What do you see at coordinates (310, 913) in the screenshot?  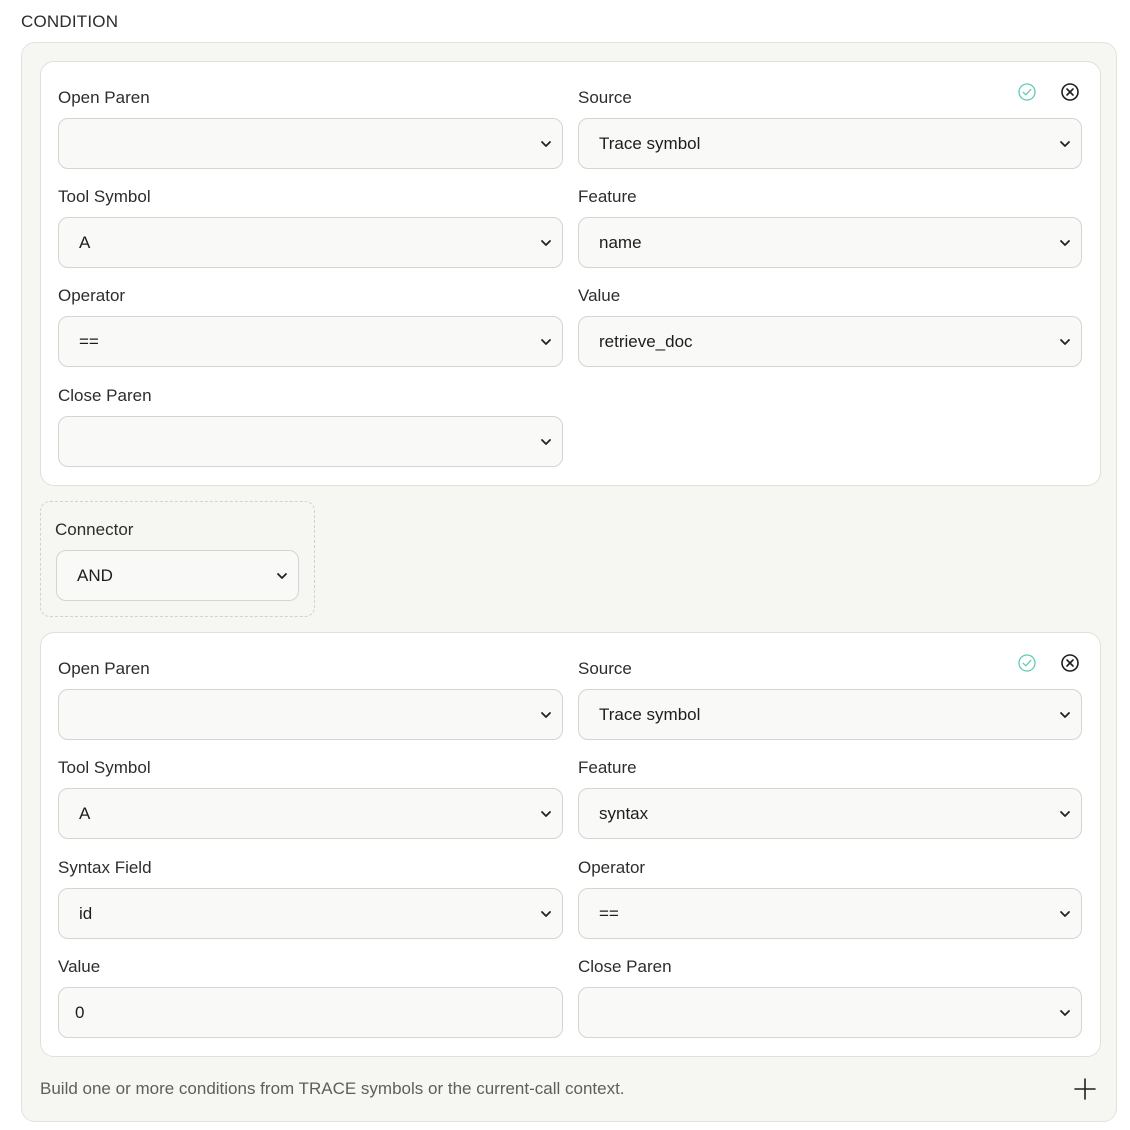 I see `syntax-field-select: id` at bounding box center [310, 913].